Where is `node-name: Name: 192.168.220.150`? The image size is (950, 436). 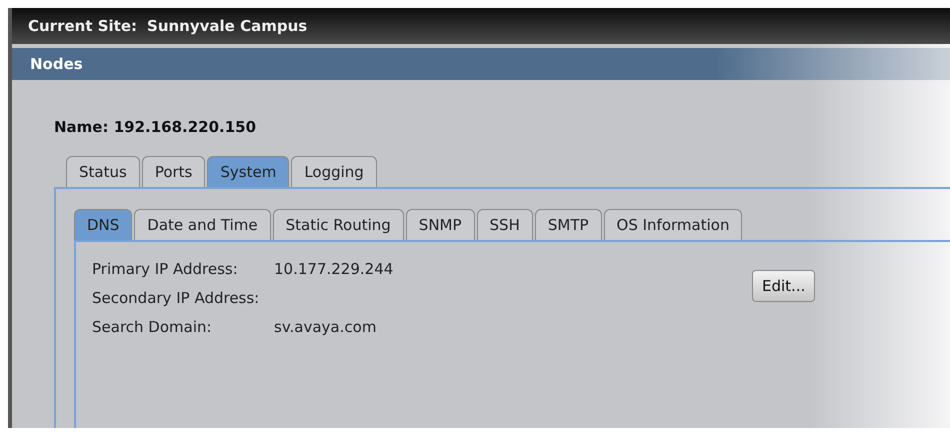 node-name: Name: 192.168.220.150 is located at coordinates (156, 127).